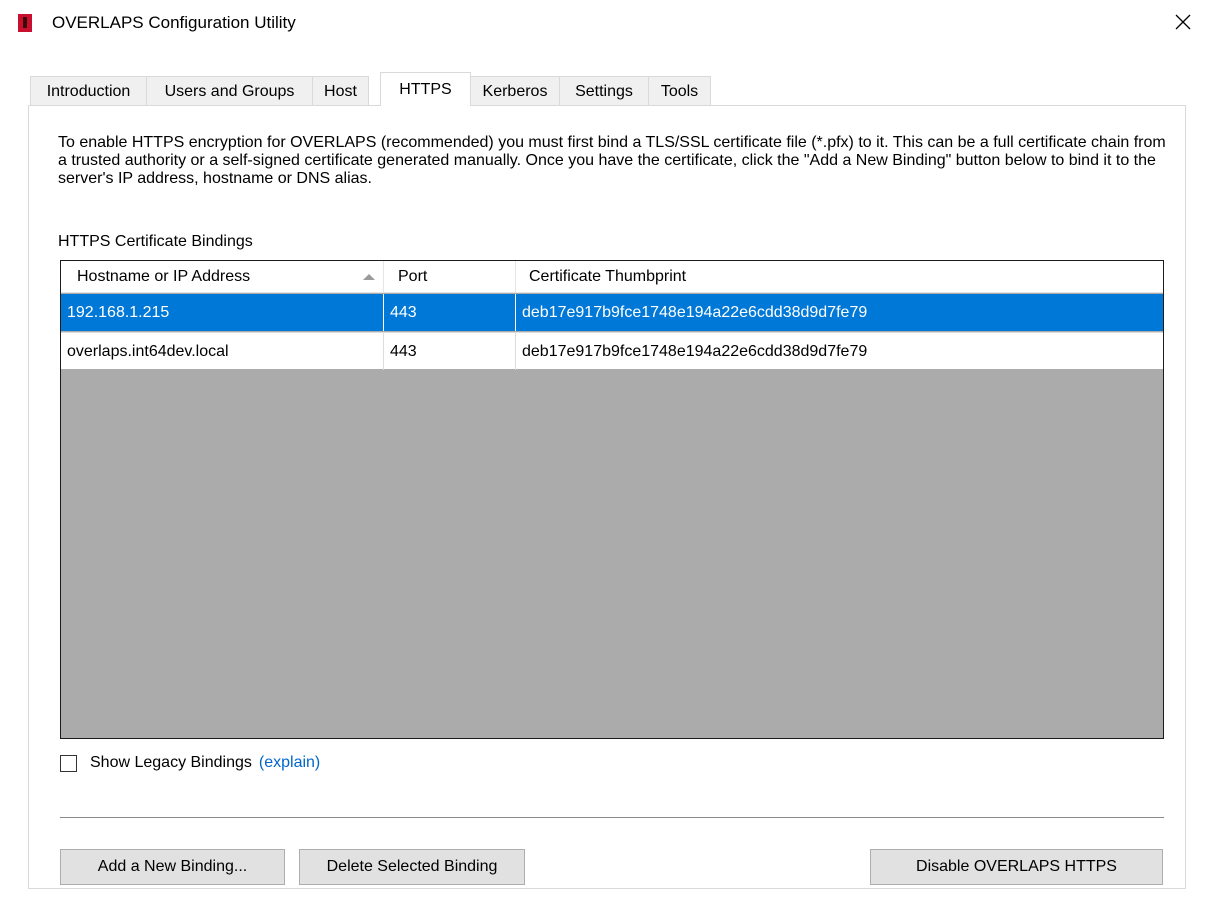 Image resolution: width=1206 pixels, height=911 pixels. What do you see at coordinates (171, 763) in the screenshot?
I see `show-legacy-bindings-label: Show Legacy Bindings` at bounding box center [171, 763].